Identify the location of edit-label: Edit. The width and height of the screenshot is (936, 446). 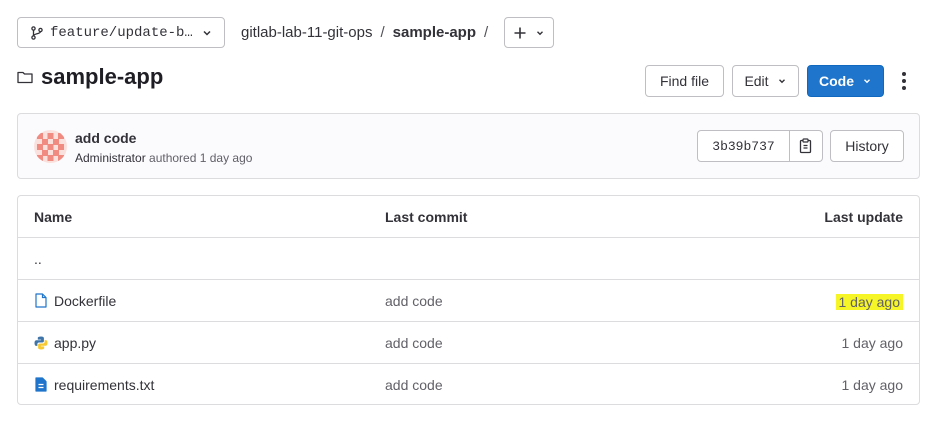
(756, 81).